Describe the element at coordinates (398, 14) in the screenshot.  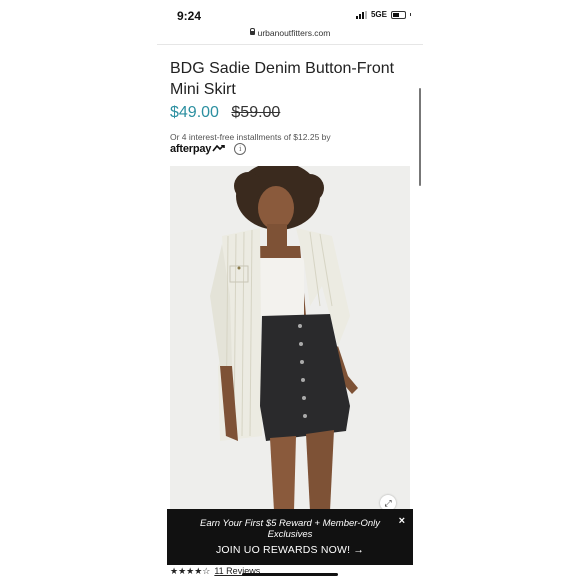
I see `battery-icon` at that location.